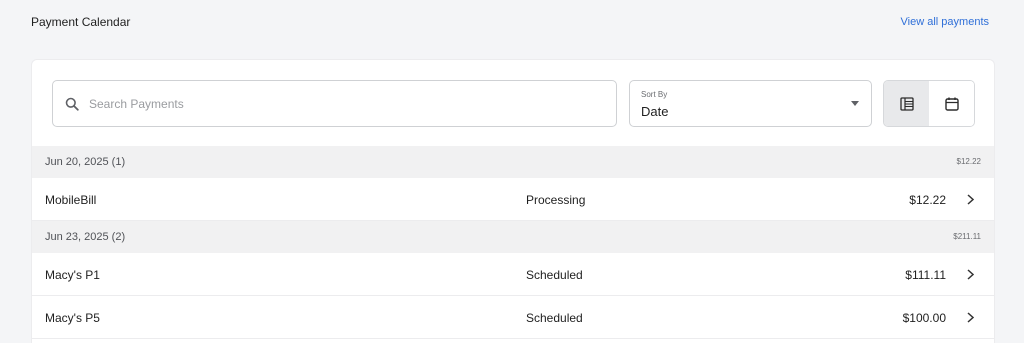 The height and width of the screenshot is (343, 1024). Describe the element at coordinates (72, 318) in the screenshot. I see `payment-name: Macy's P5` at that location.